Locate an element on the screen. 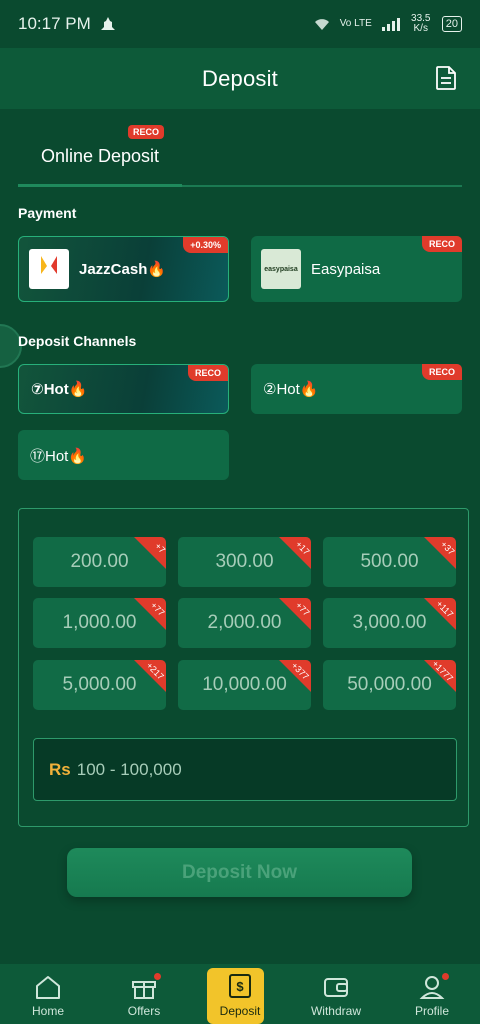  tab-label: Online Deposit is located at coordinates (100, 155).